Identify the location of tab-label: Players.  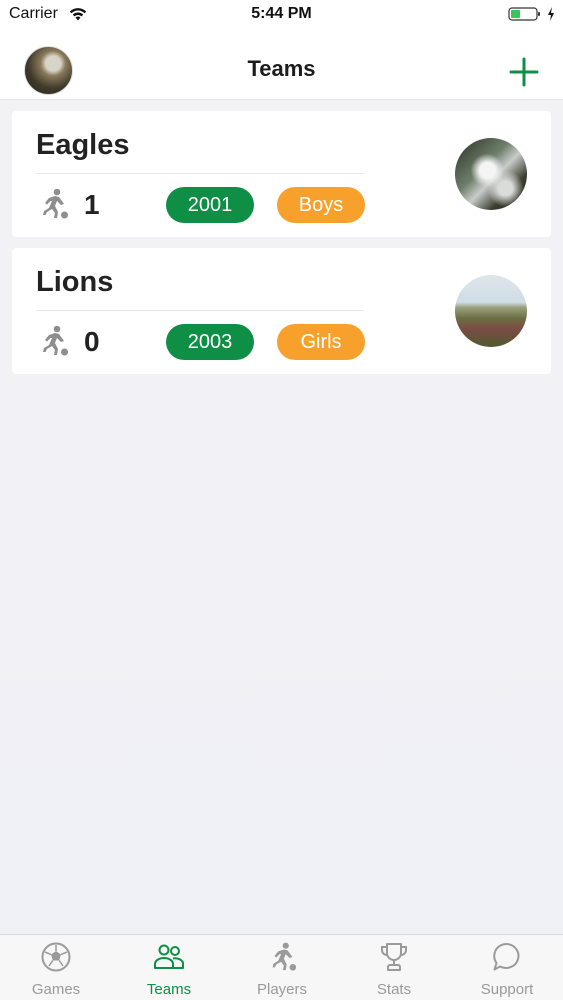
(282, 989).